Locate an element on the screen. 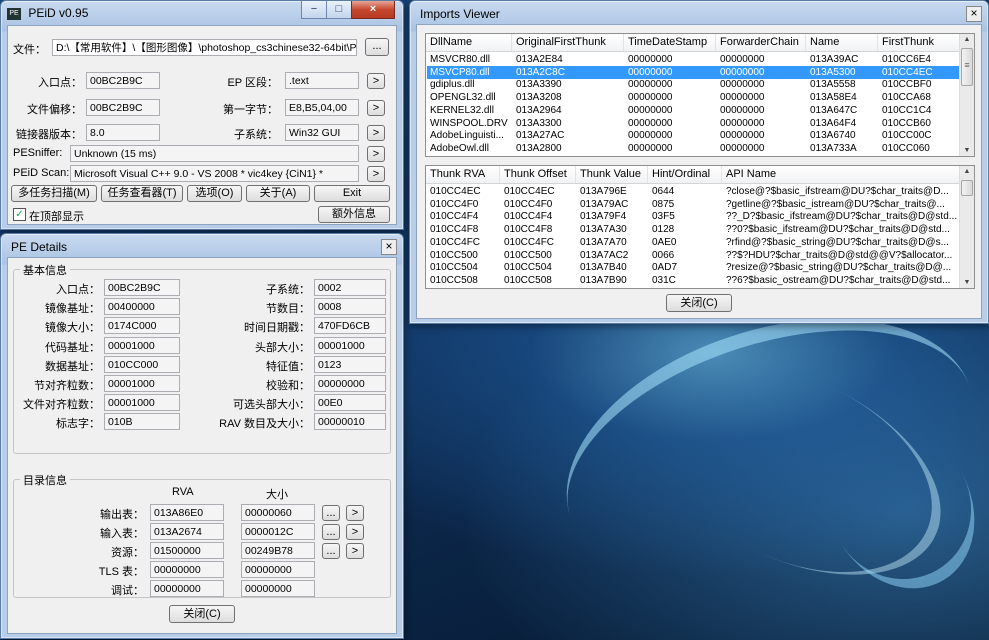 Image resolution: width=989 pixels, height=640 pixels. dll-cell: 010CC4EC is located at coordinates (907, 72).